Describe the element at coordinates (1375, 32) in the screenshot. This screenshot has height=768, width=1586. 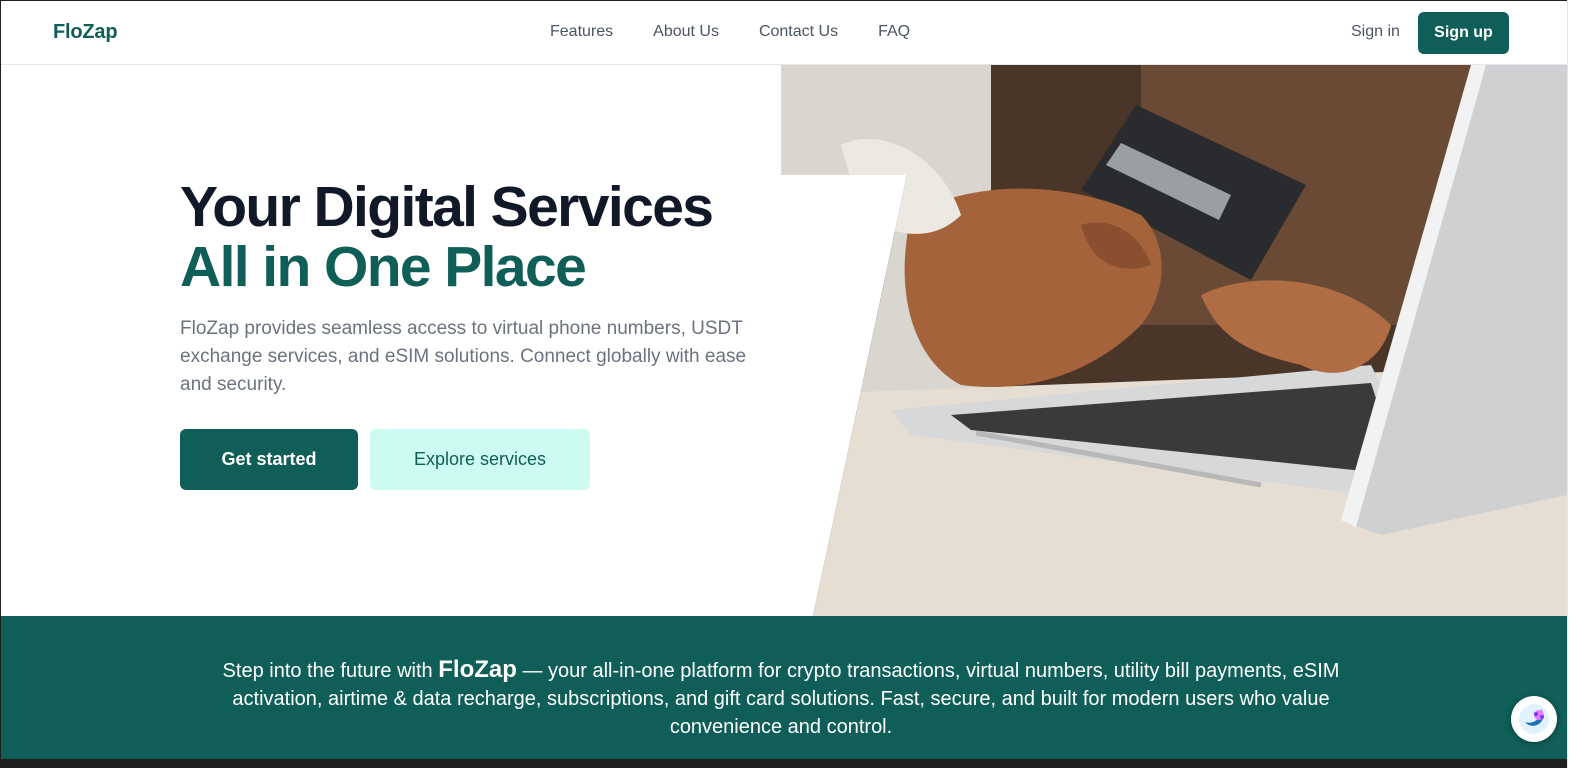
I see `sign-in-link: Sign in` at that location.